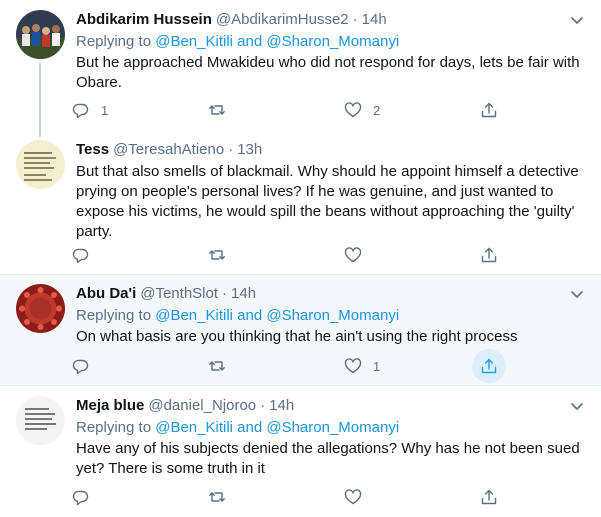 The image size is (601, 517). Describe the element at coordinates (144, 20) in the screenshot. I see `display-name: Abdikarim Hussein` at that location.